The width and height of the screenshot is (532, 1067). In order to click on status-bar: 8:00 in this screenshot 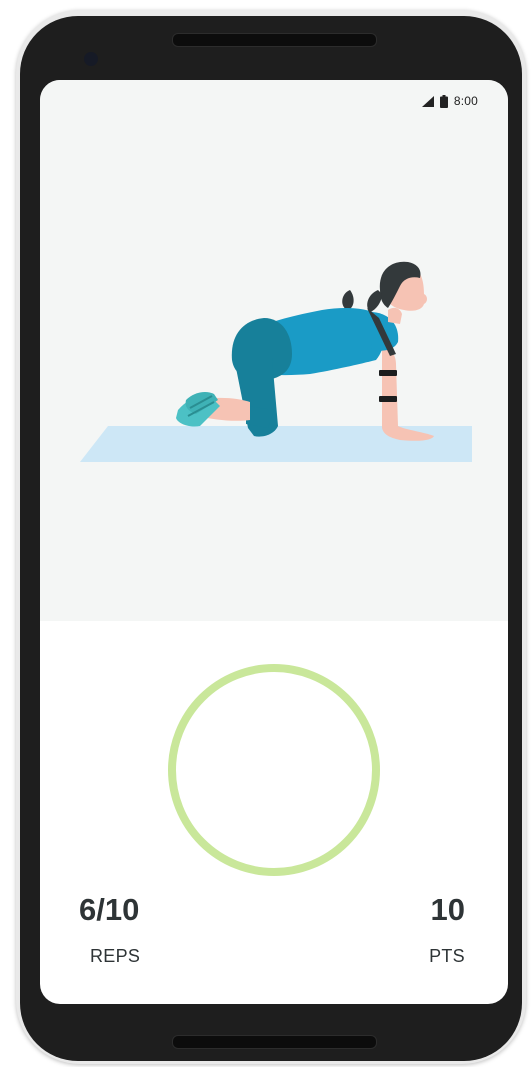, I will do `click(449, 101)`.